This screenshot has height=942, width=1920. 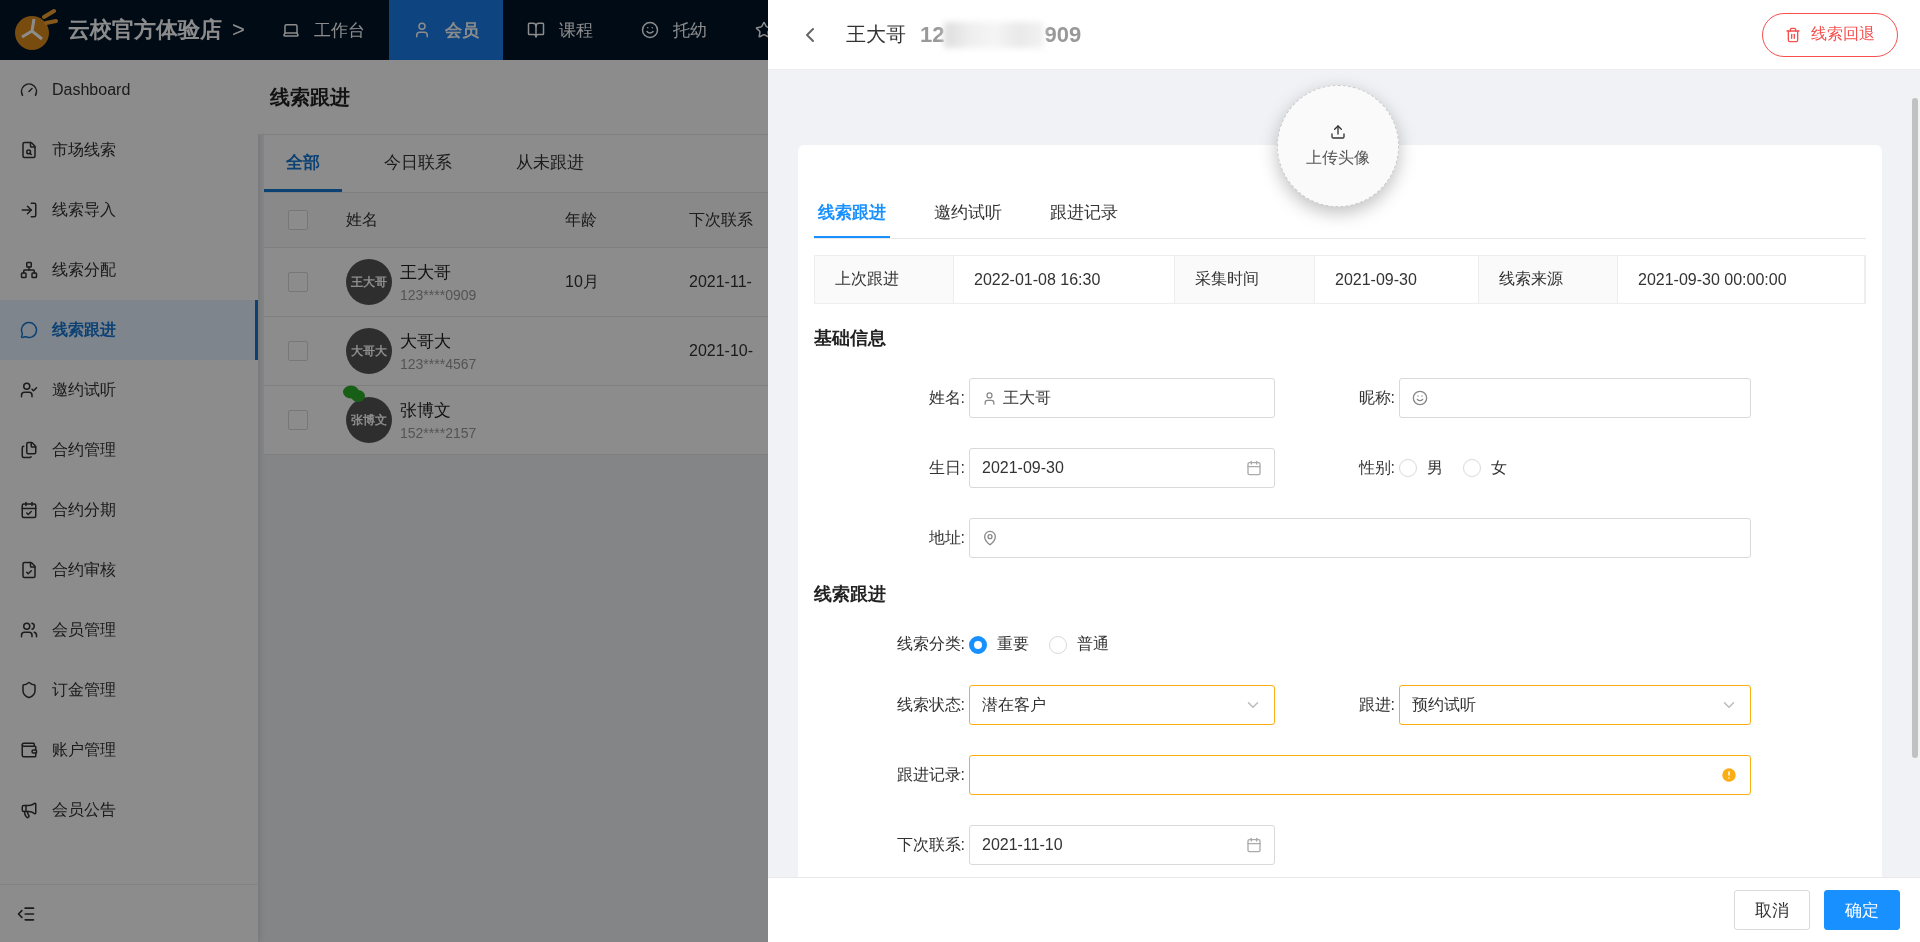 What do you see at coordinates (1435, 467) in the screenshot?
I see `radio-label: 男` at bounding box center [1435, 467].